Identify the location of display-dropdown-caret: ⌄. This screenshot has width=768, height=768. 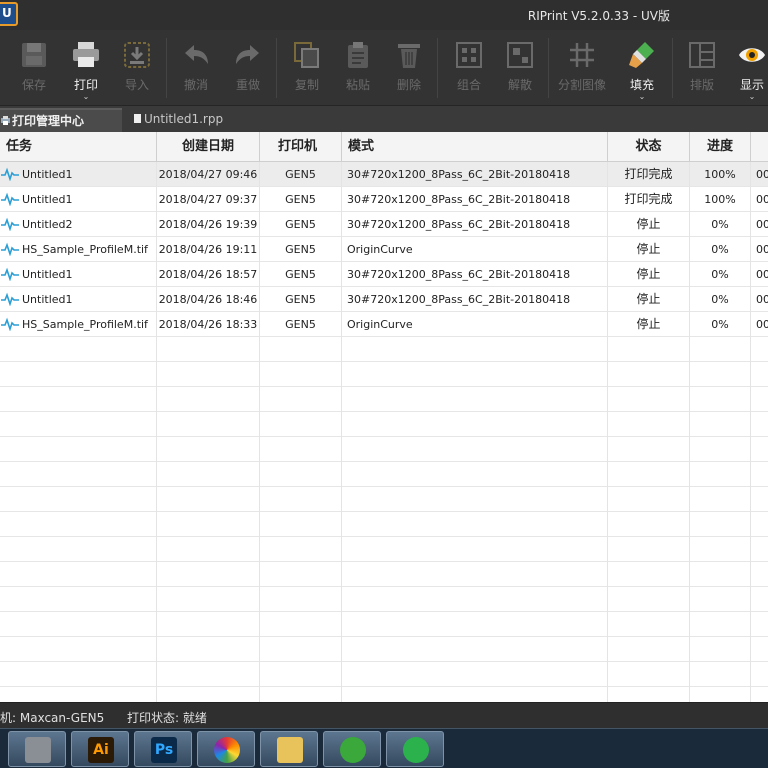
(747, 97).